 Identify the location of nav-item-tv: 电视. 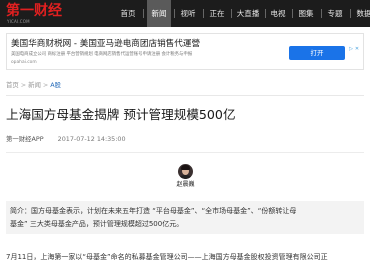
(278, 13).